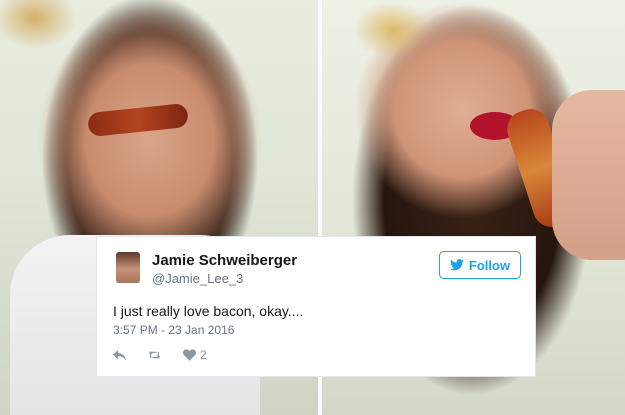  Describe the element at coordinates (189, 355) in the screenshot. I see `like-heart-icon` at that location.